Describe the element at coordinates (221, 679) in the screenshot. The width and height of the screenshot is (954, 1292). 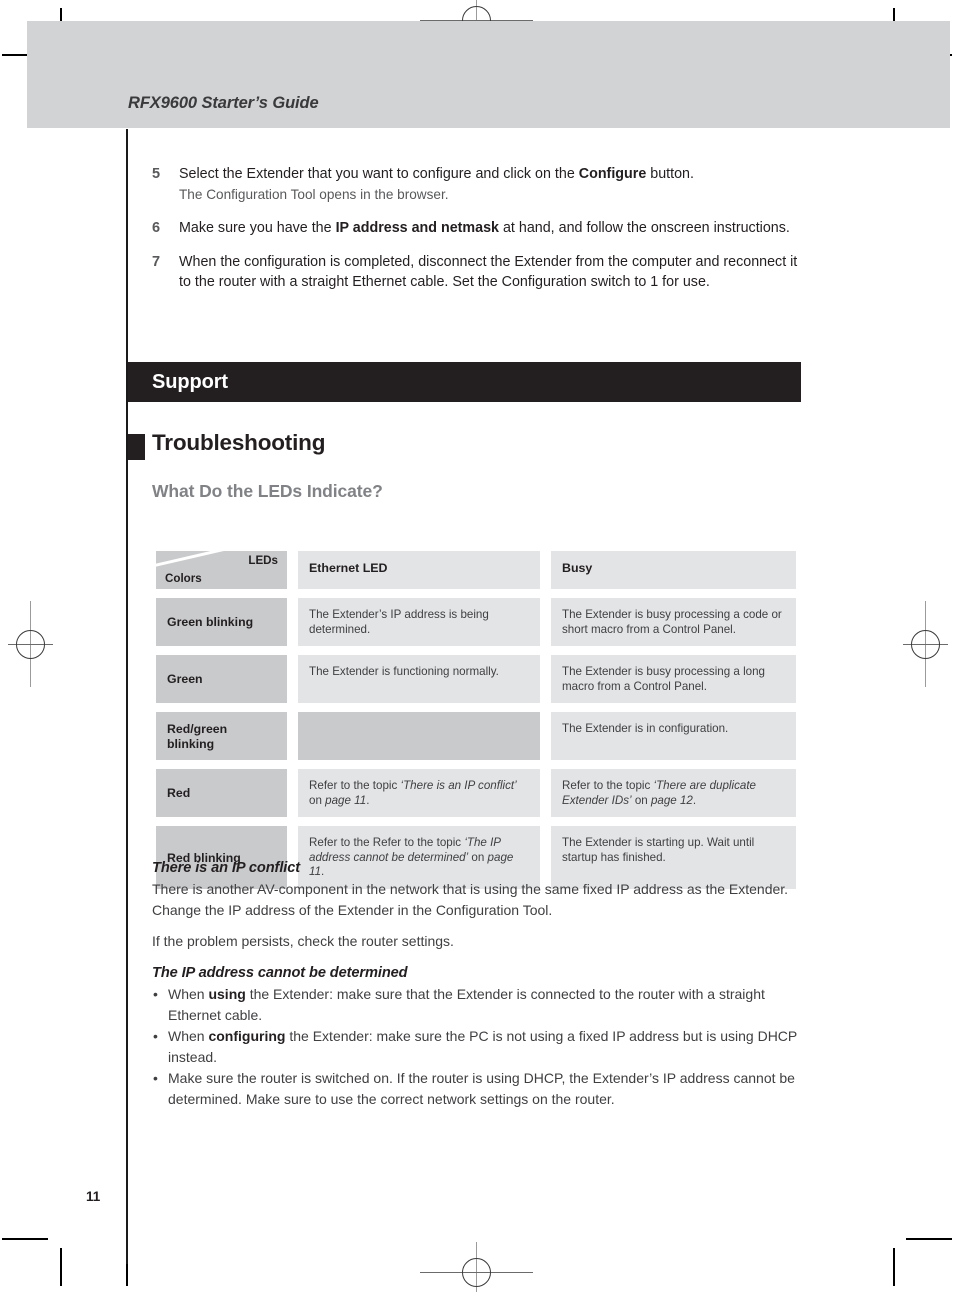
I see `led-color-label: Green` at that location.